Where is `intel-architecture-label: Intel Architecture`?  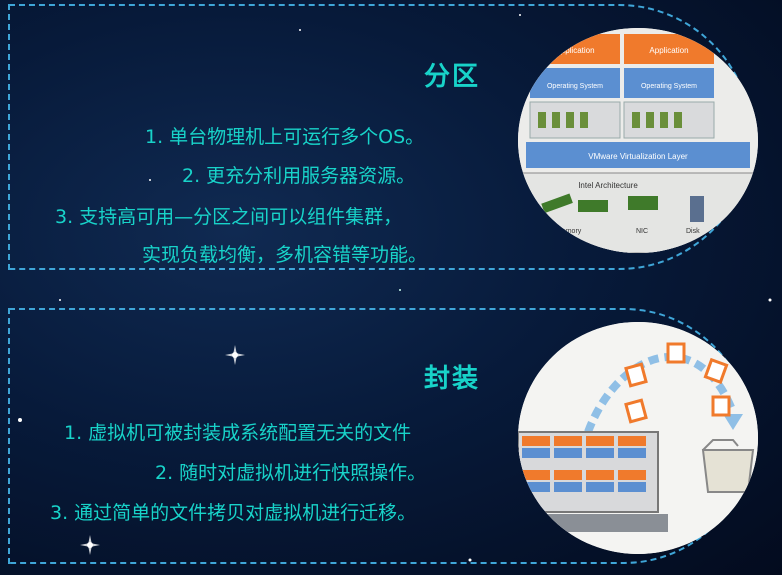 intel-architecture-label: Intel Architecture is located at coordinates (608, 185).